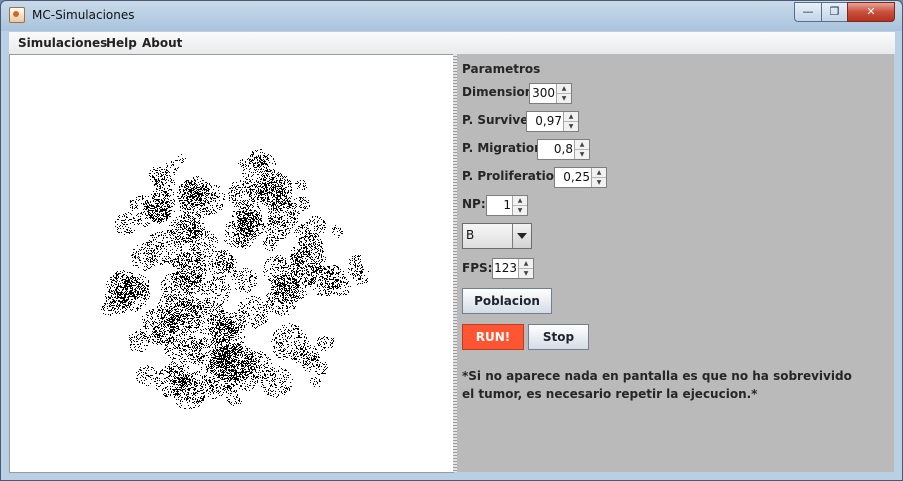  I want to click on maximize-button: ❐, so click(834, 12).